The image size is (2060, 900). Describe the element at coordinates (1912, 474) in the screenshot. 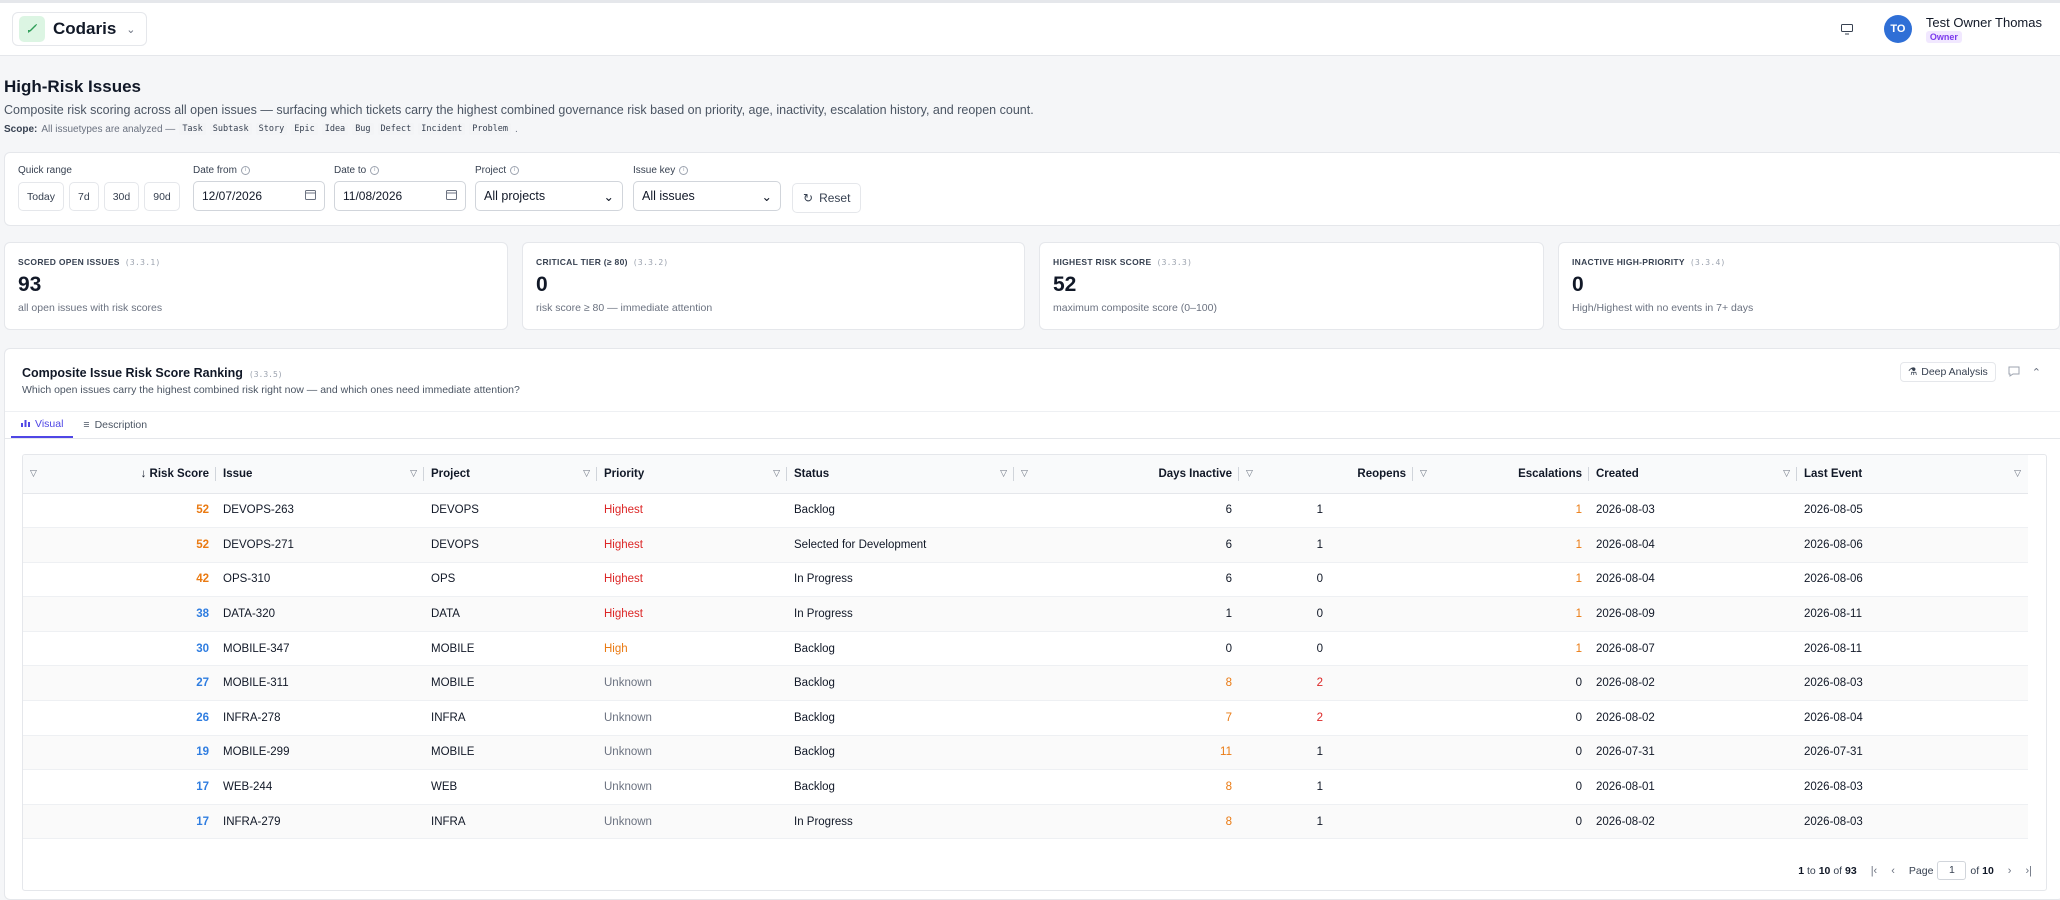

I see `column-header-last-event: Last Event ▽` at that location.